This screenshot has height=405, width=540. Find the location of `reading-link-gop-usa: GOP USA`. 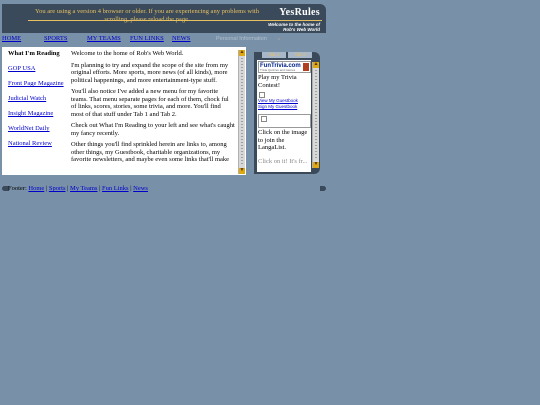

reading-link-gop-usa: GOP USA is located at coordinates (37, 68).